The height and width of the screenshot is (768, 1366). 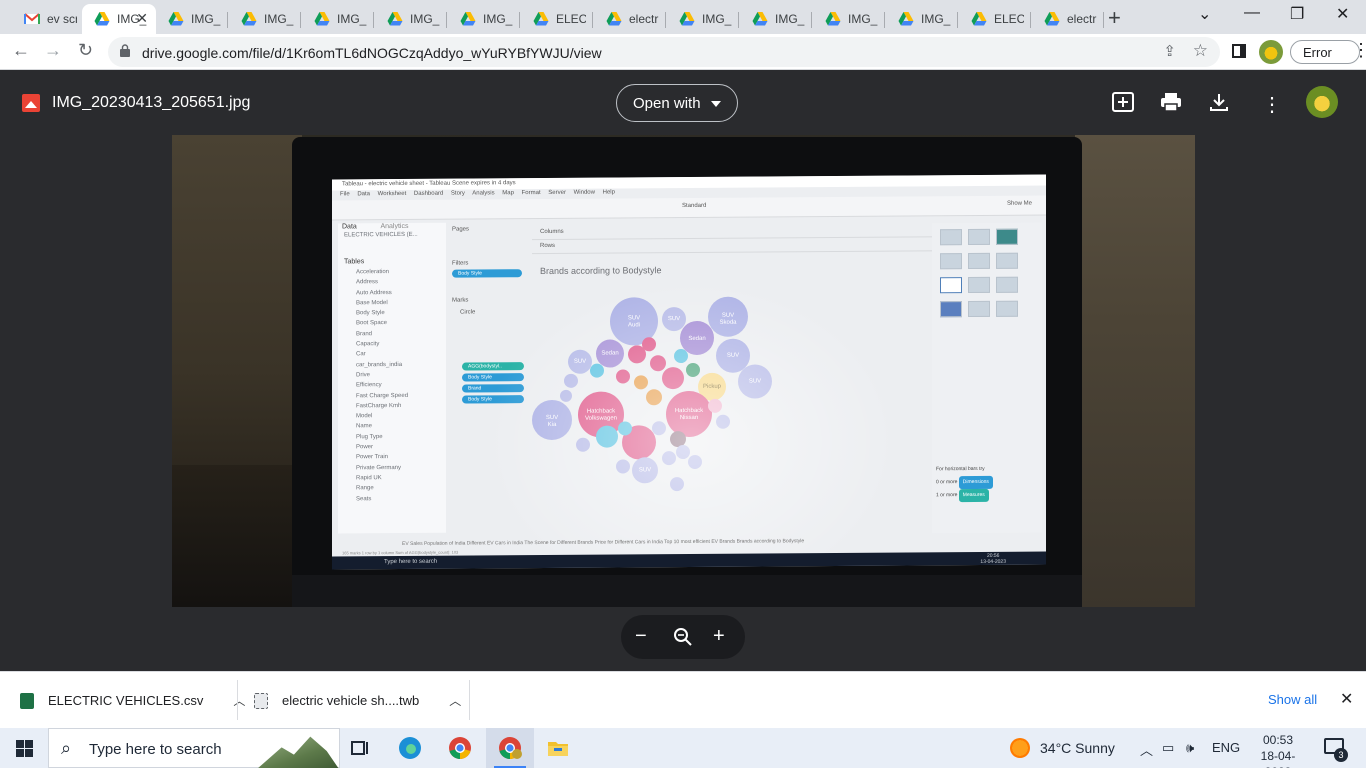 What do you see at coordinates (379, 406) in the screenshot?
I see `field-item: FastCharge Kmh` at bounding box center [379, 406].